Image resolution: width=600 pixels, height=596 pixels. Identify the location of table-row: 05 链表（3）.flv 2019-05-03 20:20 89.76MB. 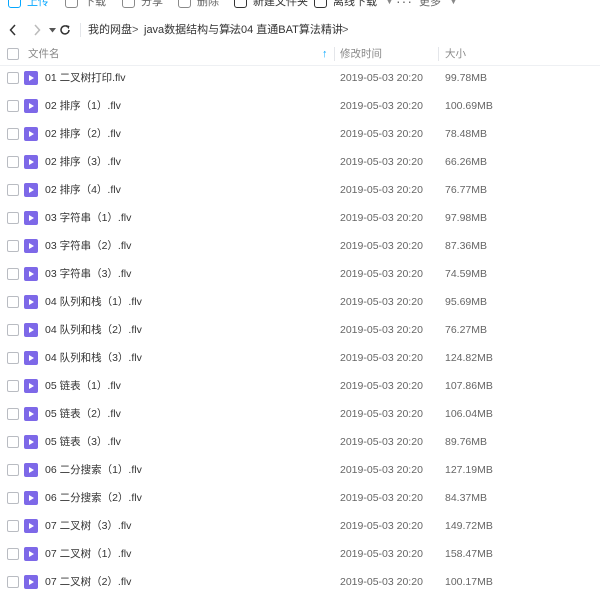
(300, 442).